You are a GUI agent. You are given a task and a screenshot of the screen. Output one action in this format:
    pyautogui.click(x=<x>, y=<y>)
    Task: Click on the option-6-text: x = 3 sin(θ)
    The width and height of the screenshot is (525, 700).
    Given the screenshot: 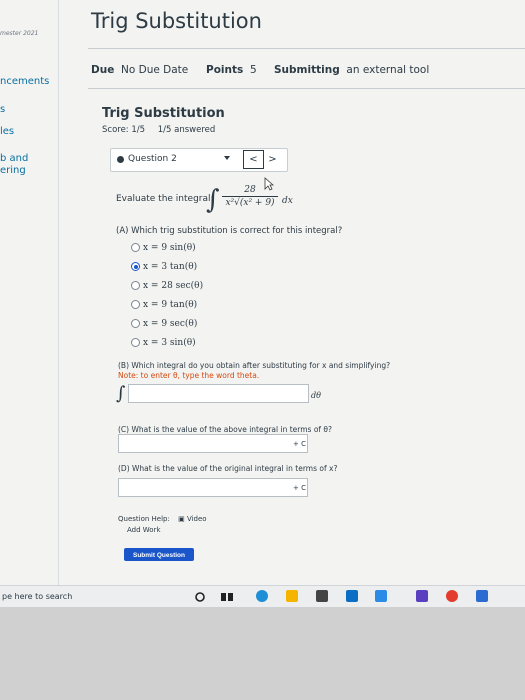 What is the action you would take?
    pyautogui.click(x=169, y=343)
    